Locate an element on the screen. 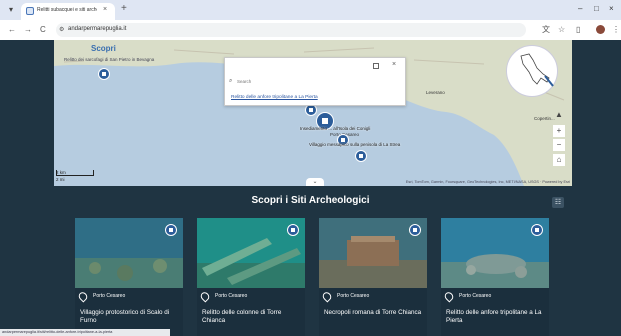  expand-icon is located at coordinates (376, 66).